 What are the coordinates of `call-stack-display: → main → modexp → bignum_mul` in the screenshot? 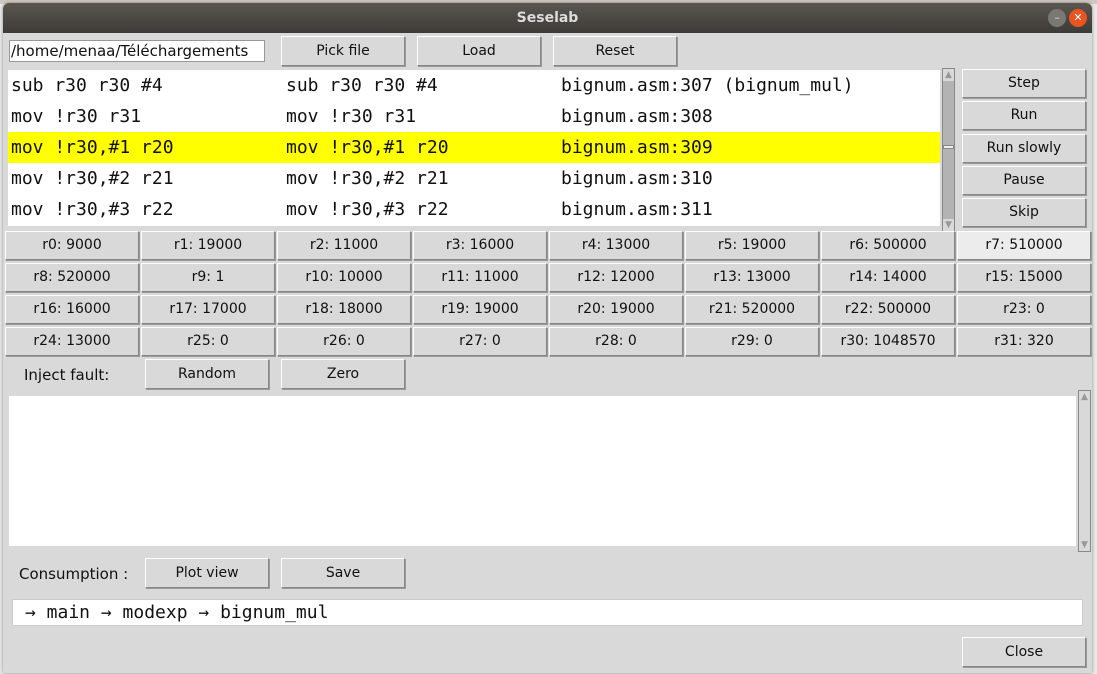 It's located at (547, 612).